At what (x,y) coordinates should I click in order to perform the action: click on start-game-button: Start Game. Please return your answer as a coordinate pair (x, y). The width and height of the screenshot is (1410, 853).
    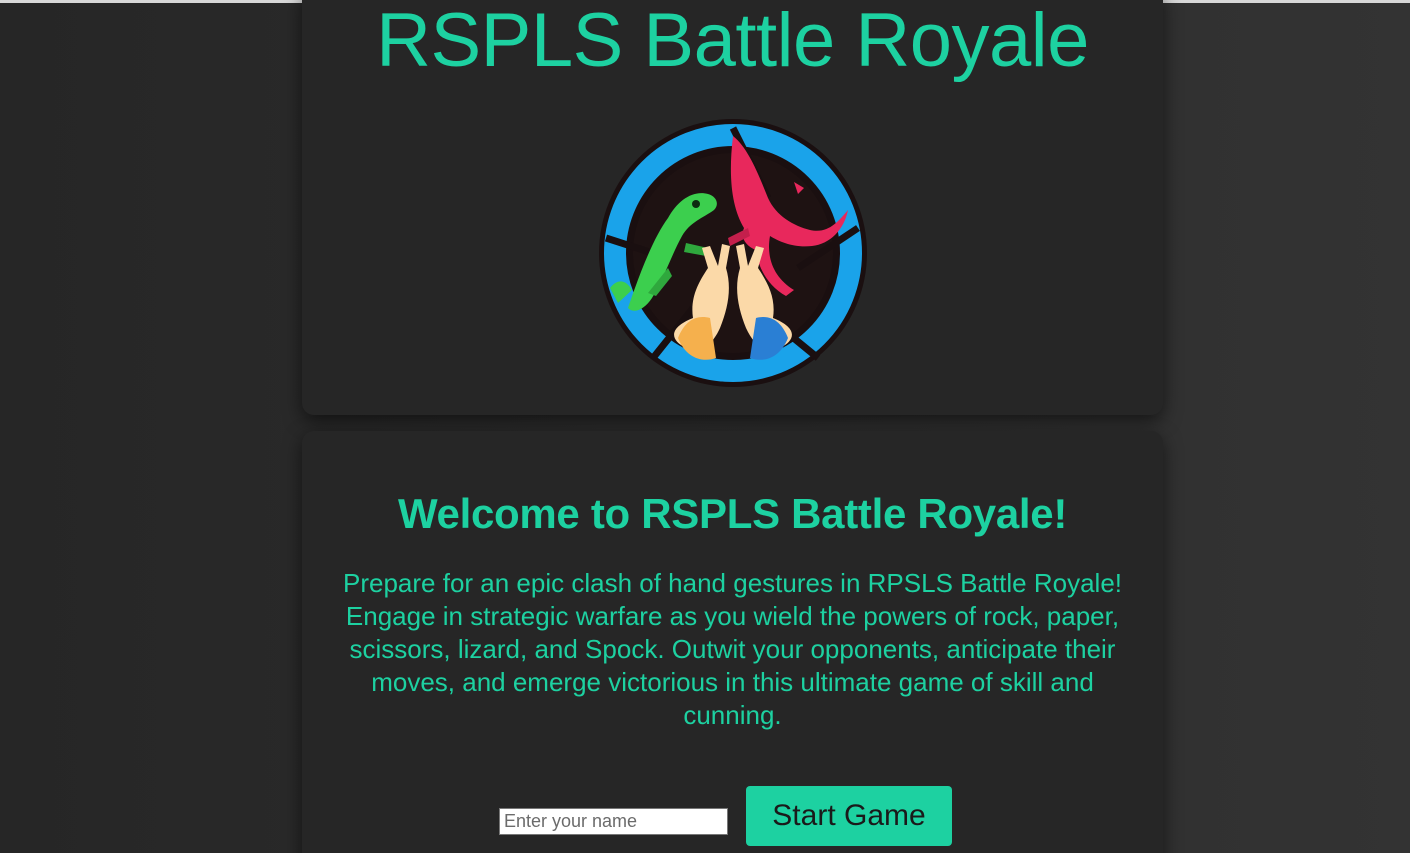
    Looking at the image, I should click on (849, 816).